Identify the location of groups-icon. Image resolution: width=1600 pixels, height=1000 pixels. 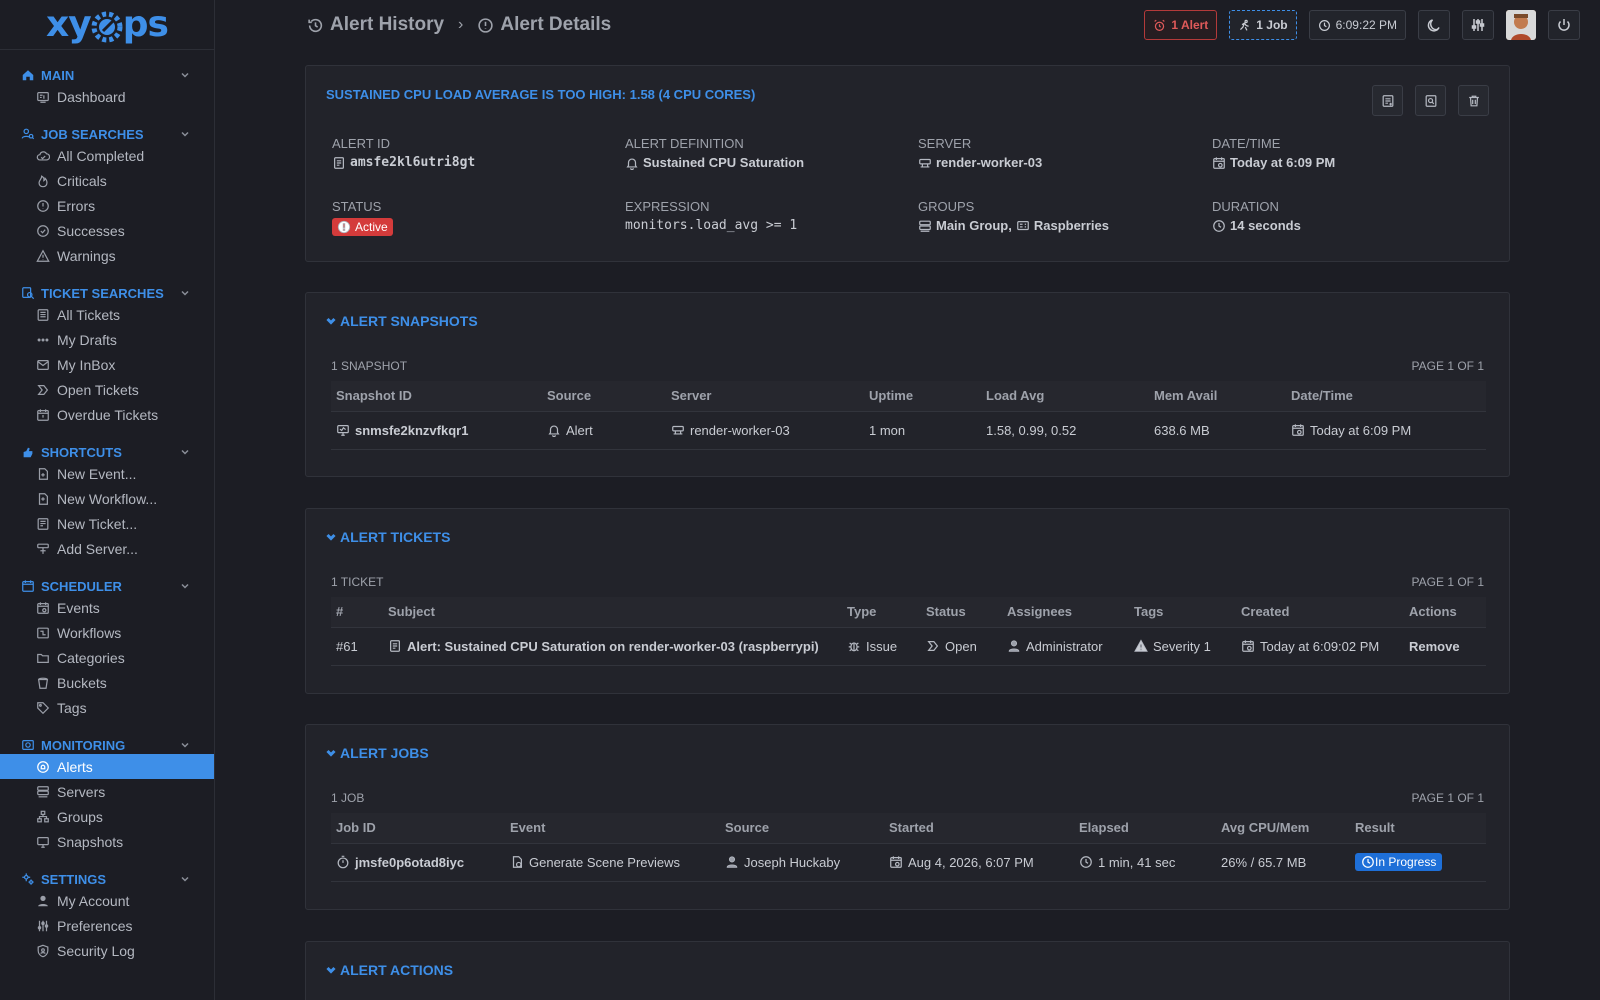
(43, 817).